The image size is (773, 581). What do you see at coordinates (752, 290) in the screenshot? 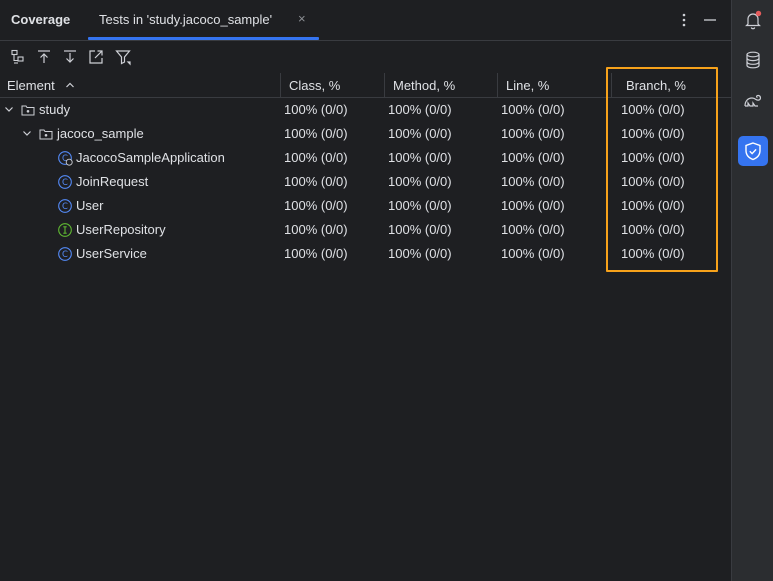
I see `right-tool-strip` at bounding box center [752, 290].